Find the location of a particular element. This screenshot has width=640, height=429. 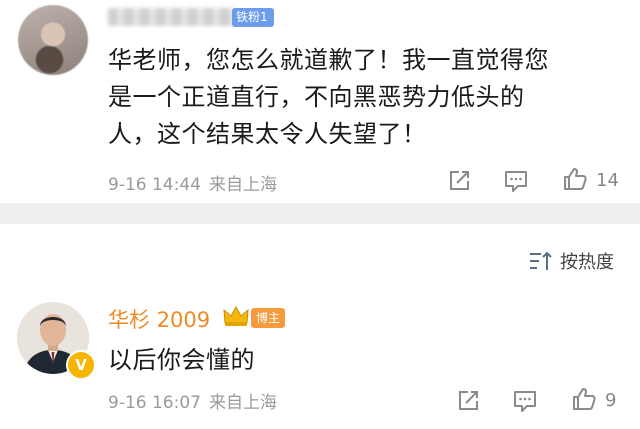

comment-line: 华老师，您怎么就道歉了！我一直觉得您 is located at coordinates (328, 60).